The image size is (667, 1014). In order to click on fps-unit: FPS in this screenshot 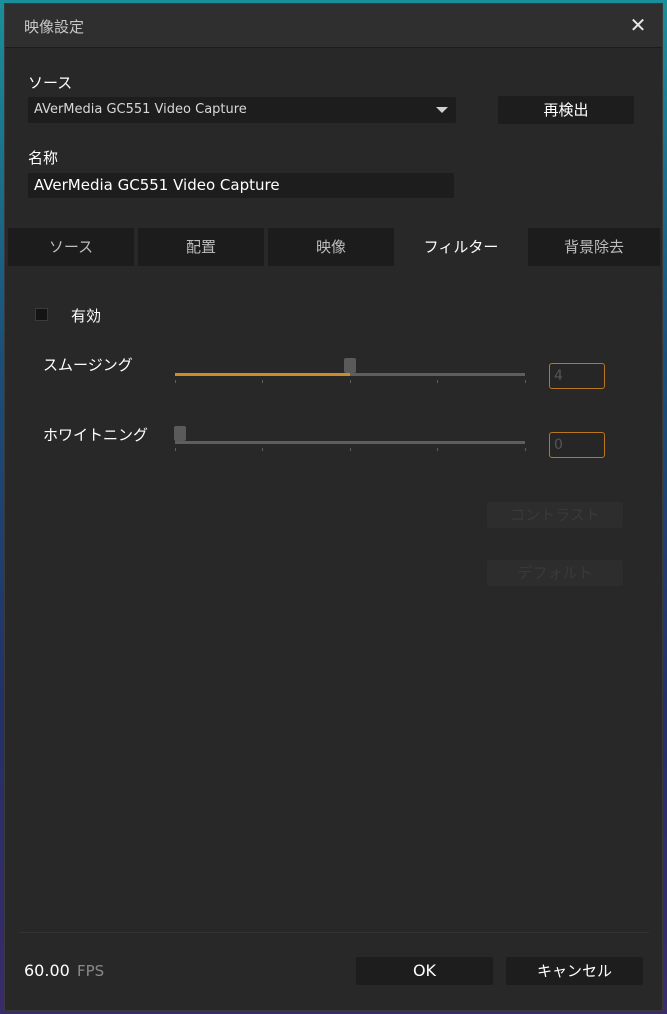, I will do `click(91, 971)`.